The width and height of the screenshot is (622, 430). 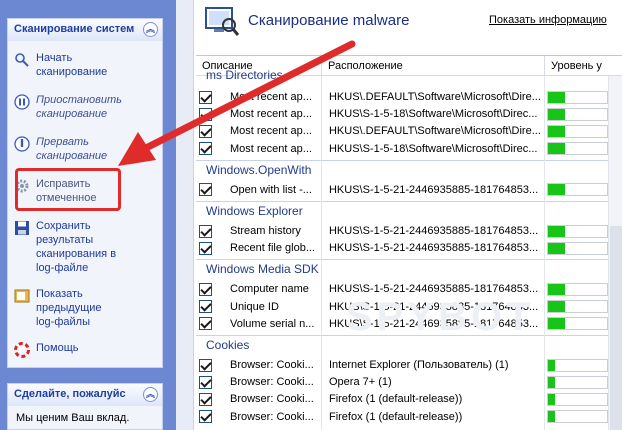 What do you see at coordinates (22, 296) in the screenshot?
I see `log-icon` at bounding box center [22, 296].